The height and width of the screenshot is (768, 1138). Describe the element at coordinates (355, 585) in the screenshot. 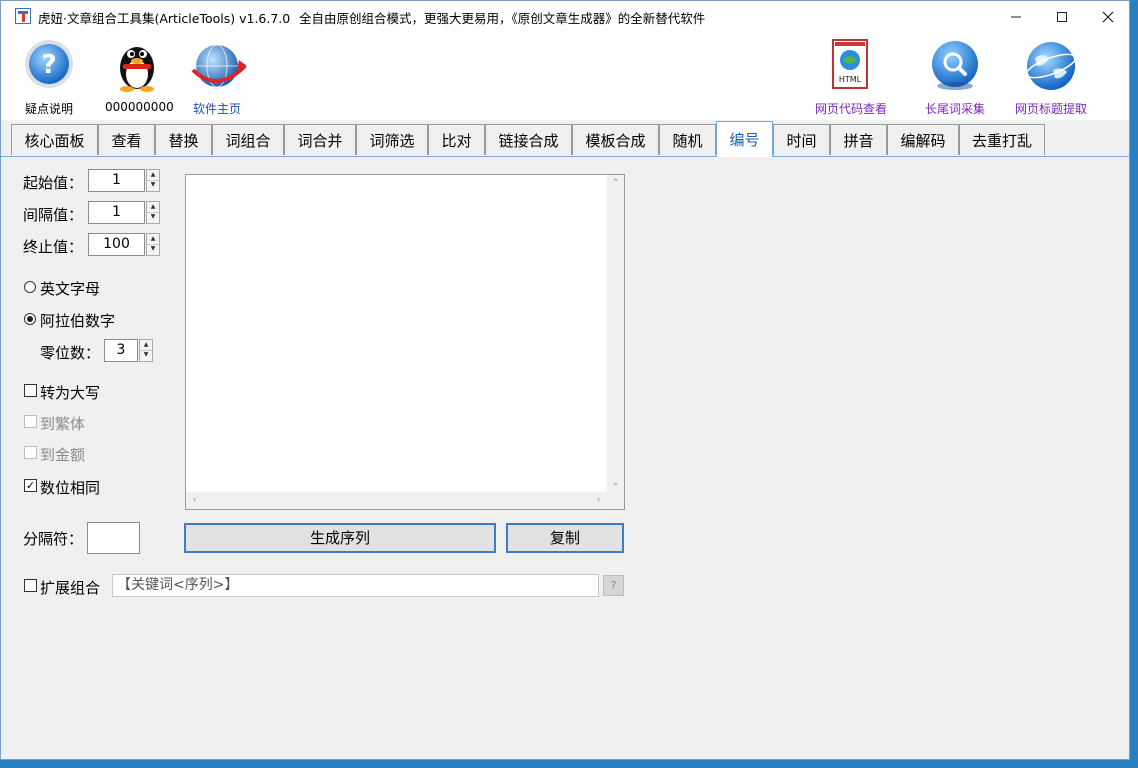

I see `expand-template-input: 【关键词<序列>】` at that location.